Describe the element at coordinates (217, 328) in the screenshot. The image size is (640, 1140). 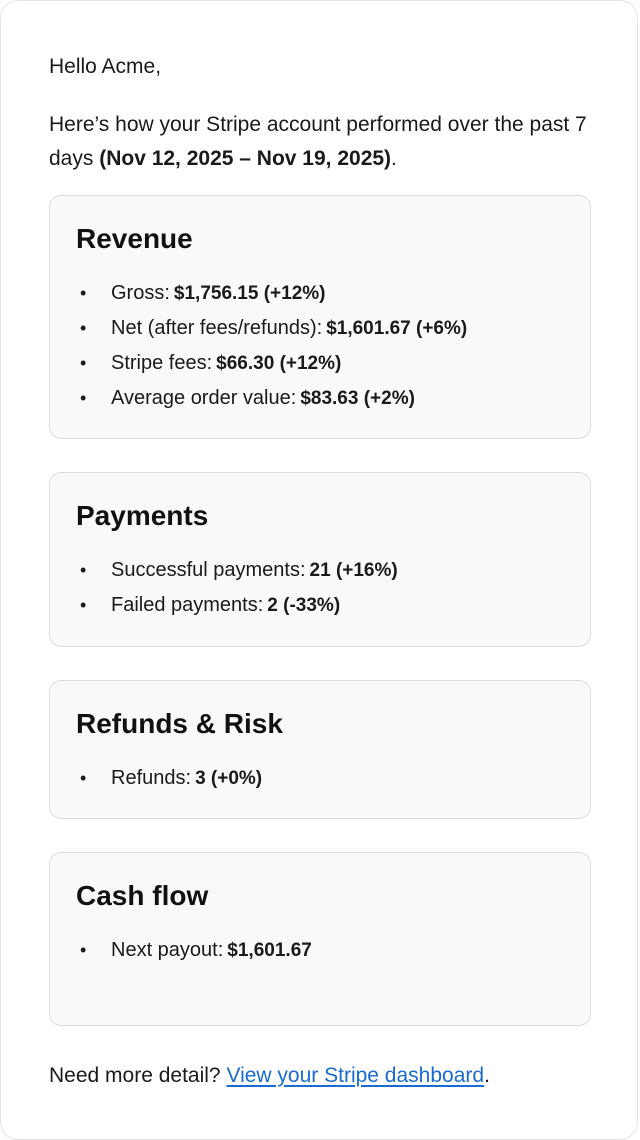
I see `metric-label: Net (after fees/refunds):` at that location.